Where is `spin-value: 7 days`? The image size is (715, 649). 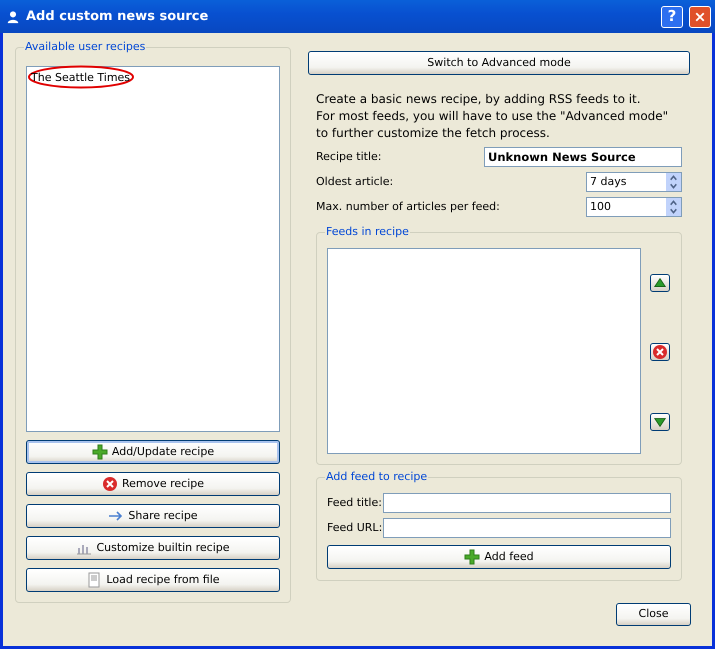
spin-value: 7 days is located at coordinates (608, 182).